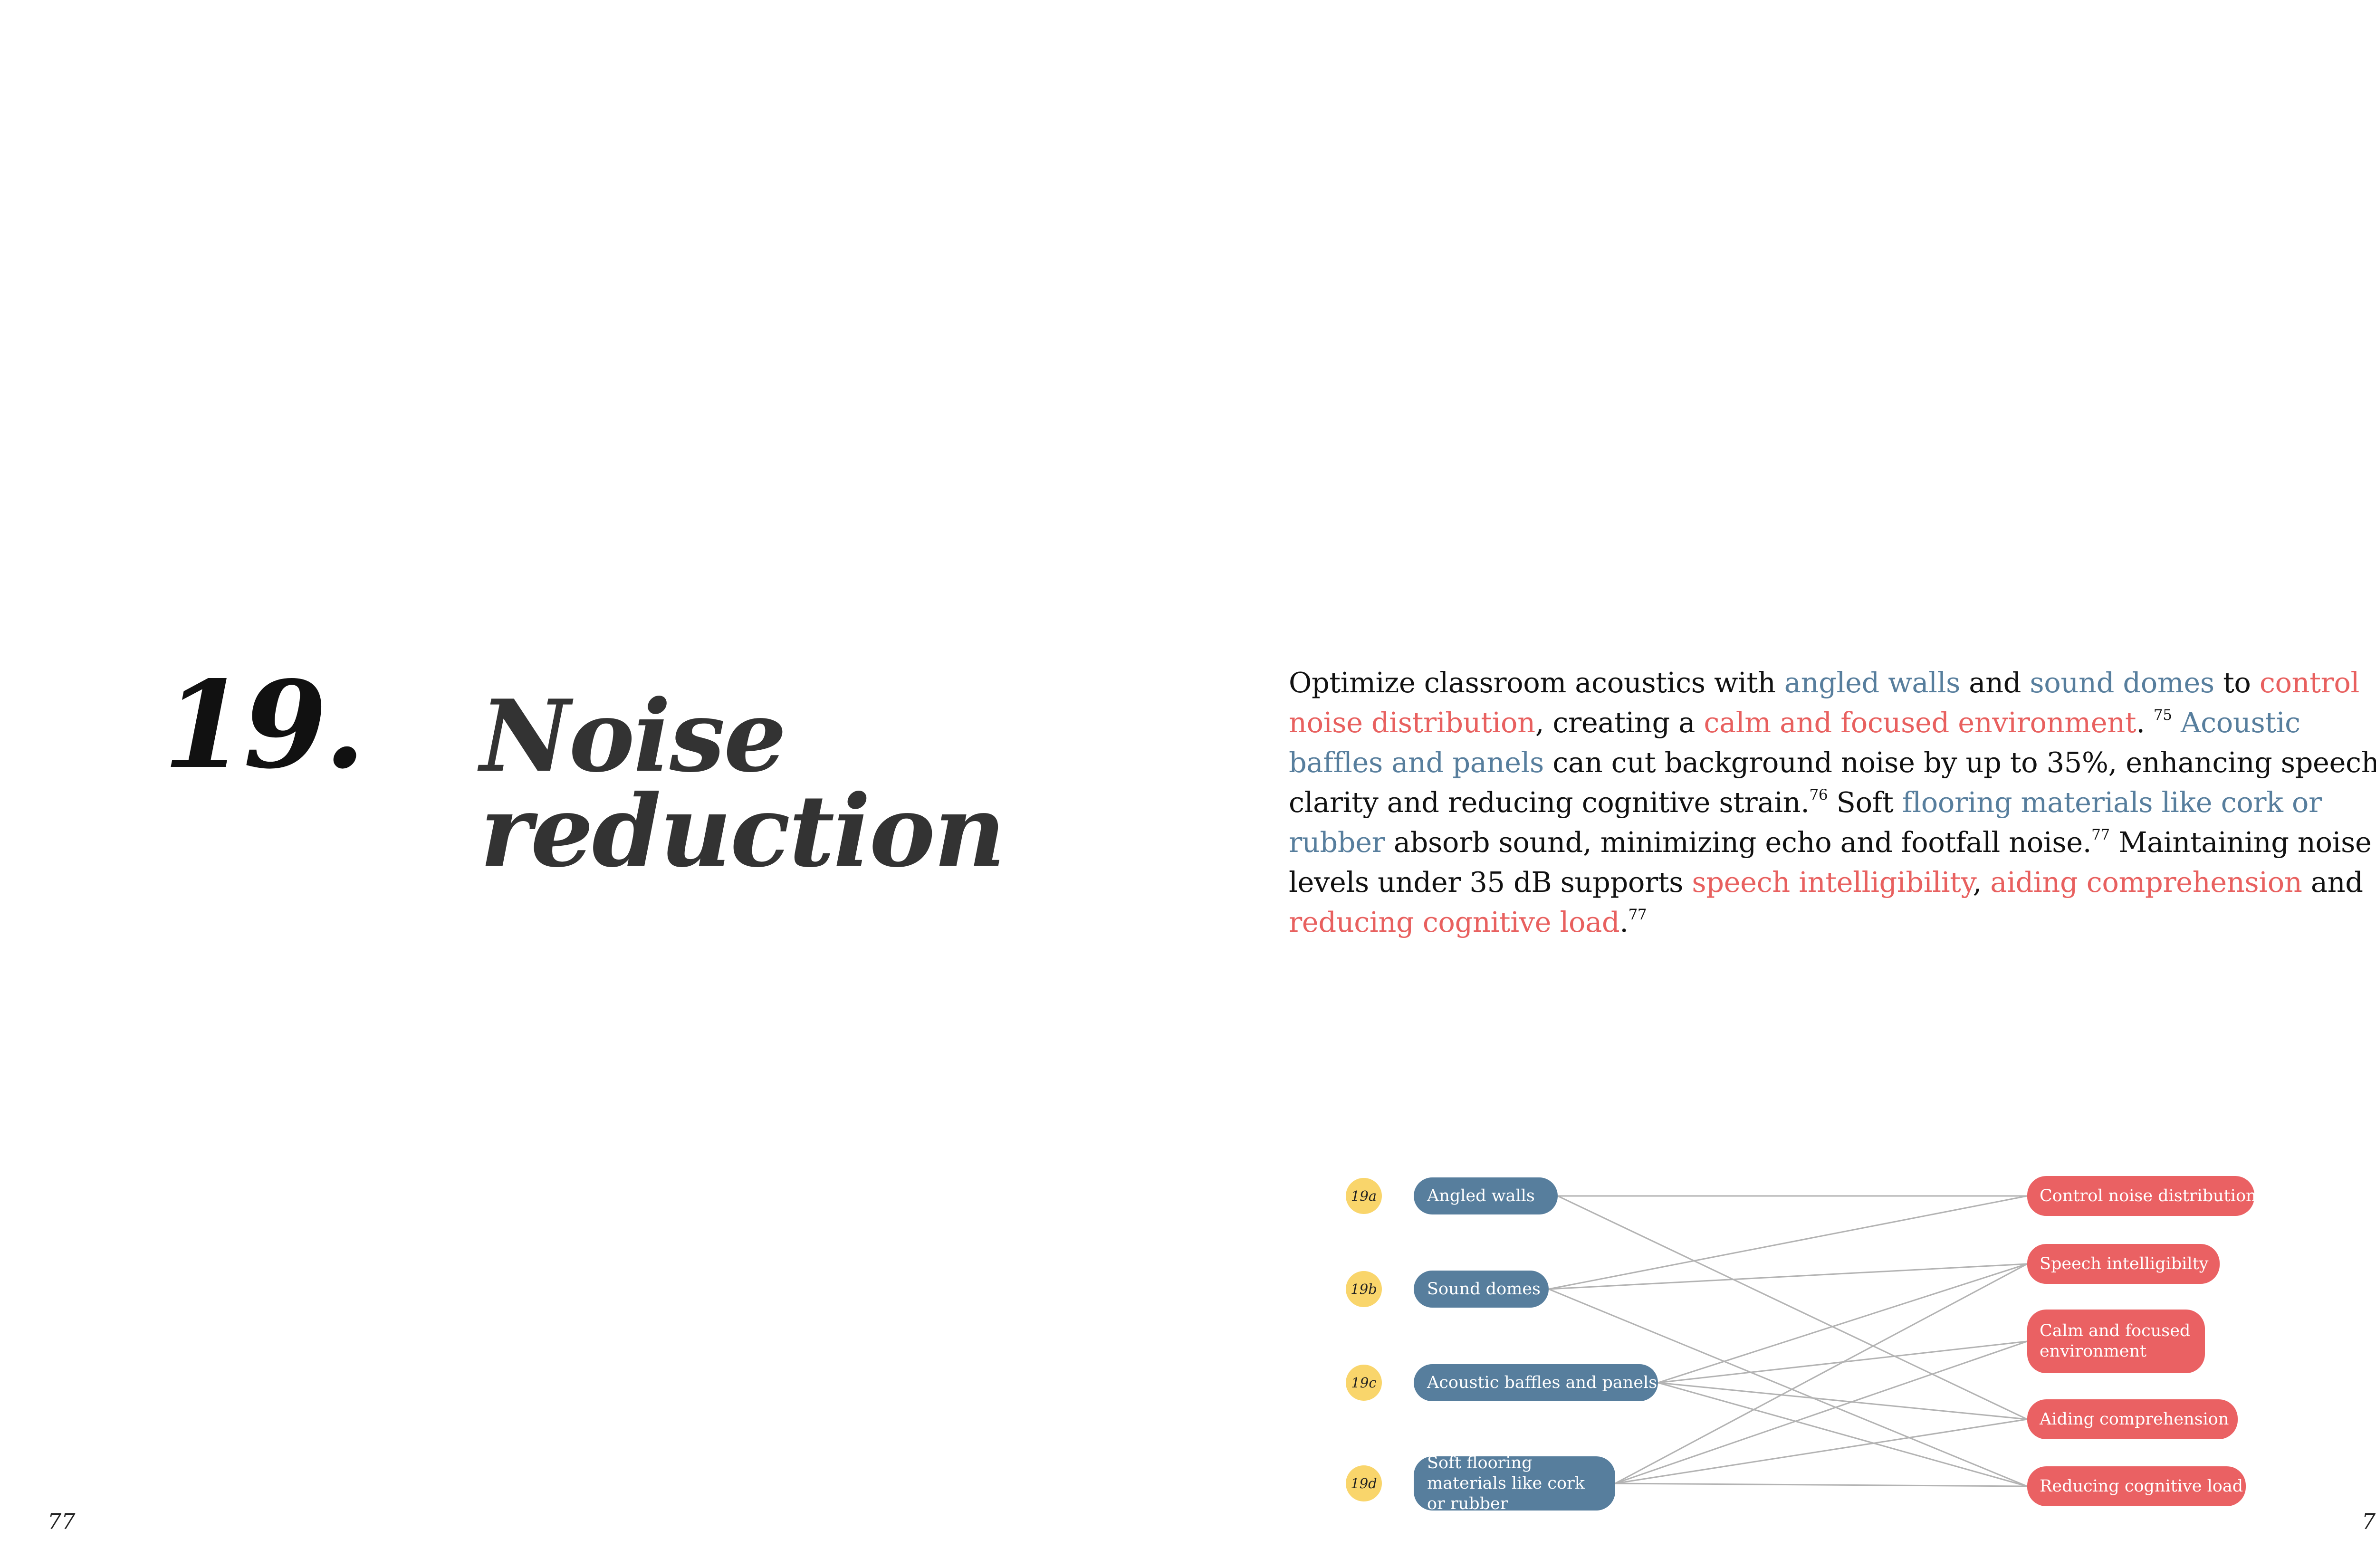  What do you see at coordinates (2369, 1522) in the screenshot?
I see `page-number-right: 78` at bounding box center [2369, 1522].